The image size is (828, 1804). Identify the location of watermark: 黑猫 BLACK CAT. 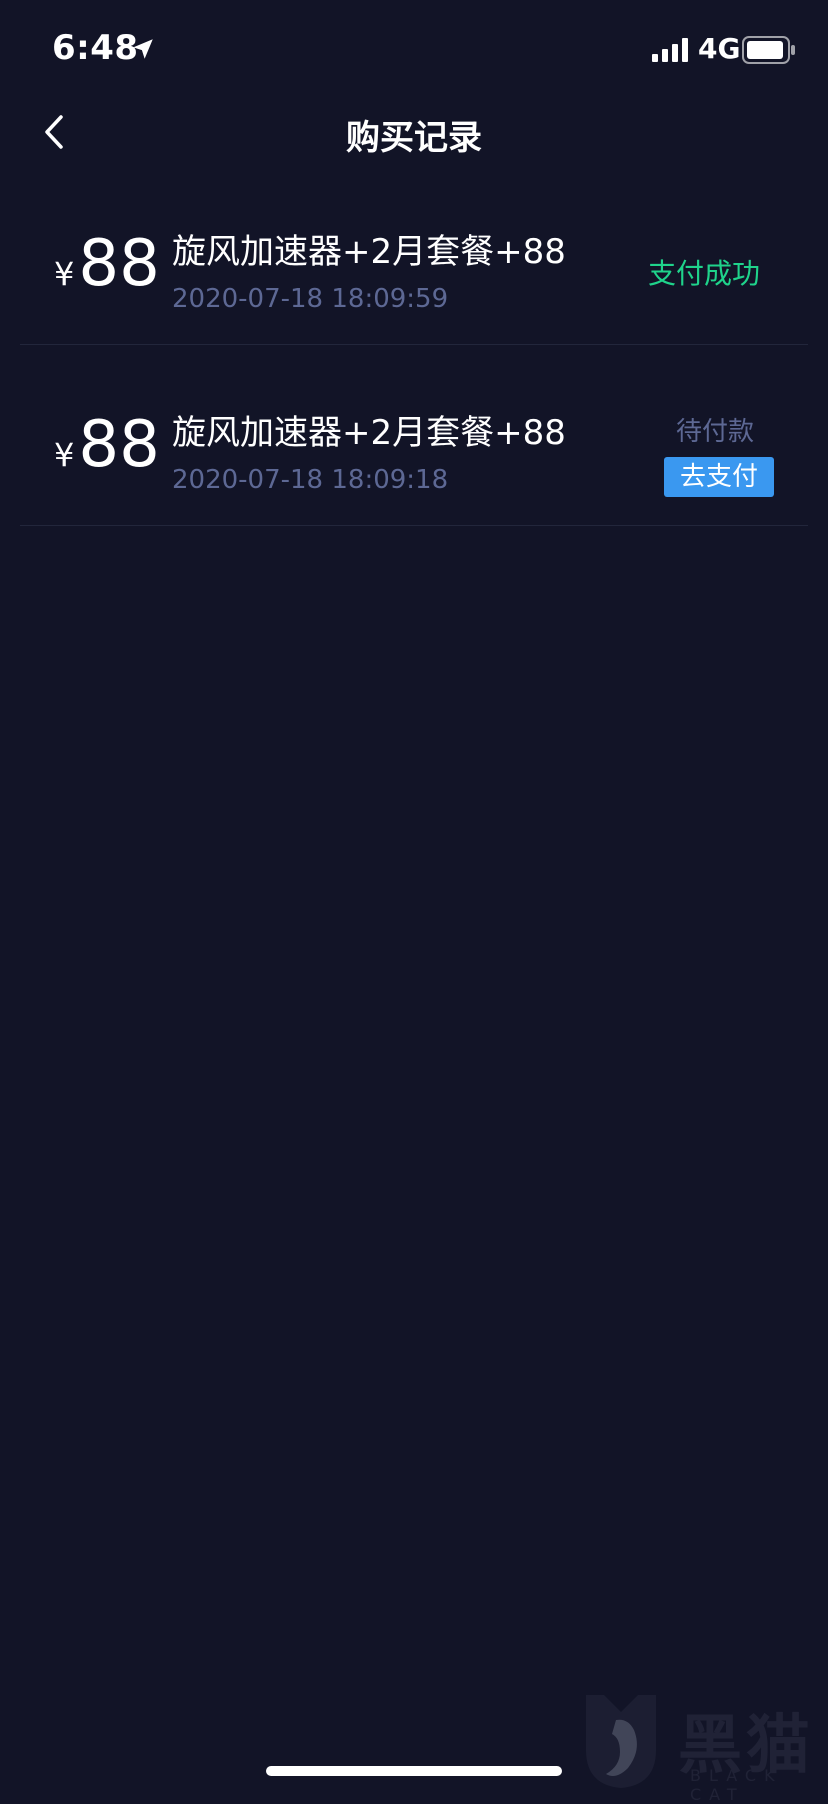
(693, 1743).